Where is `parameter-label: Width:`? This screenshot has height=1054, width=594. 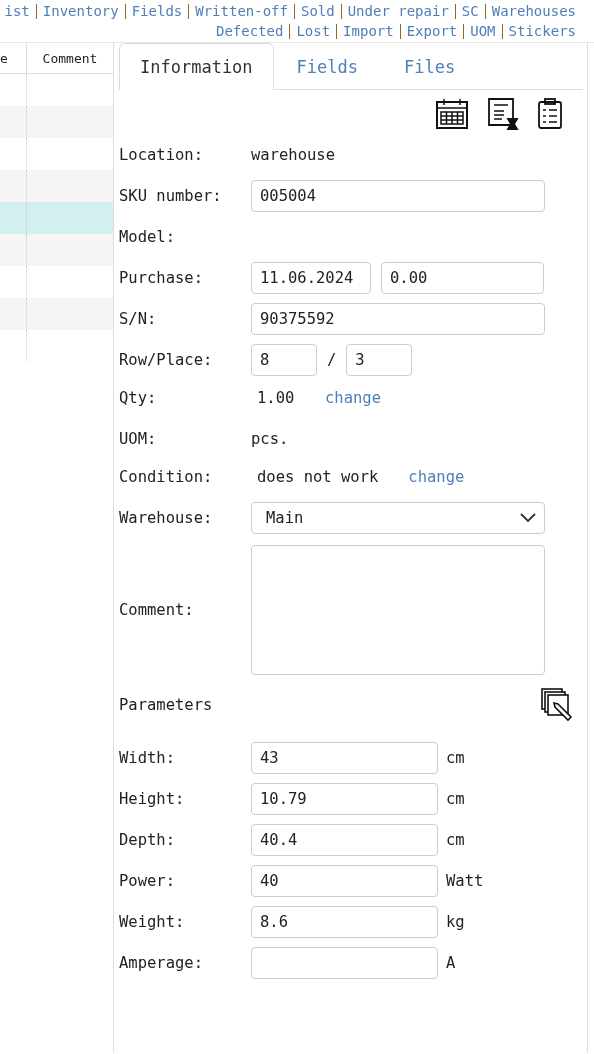 parameter-label: Width: is located at coordinates (147, 758).